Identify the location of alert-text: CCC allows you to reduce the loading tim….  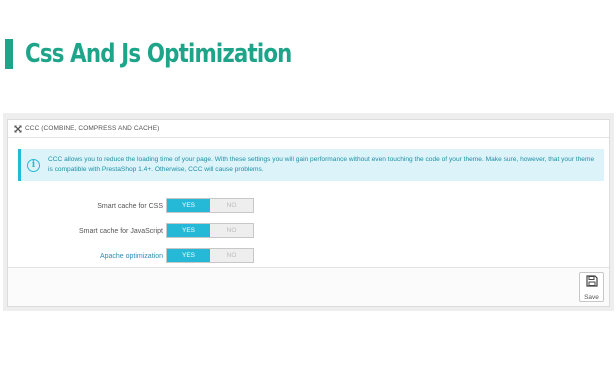
(321, 164).